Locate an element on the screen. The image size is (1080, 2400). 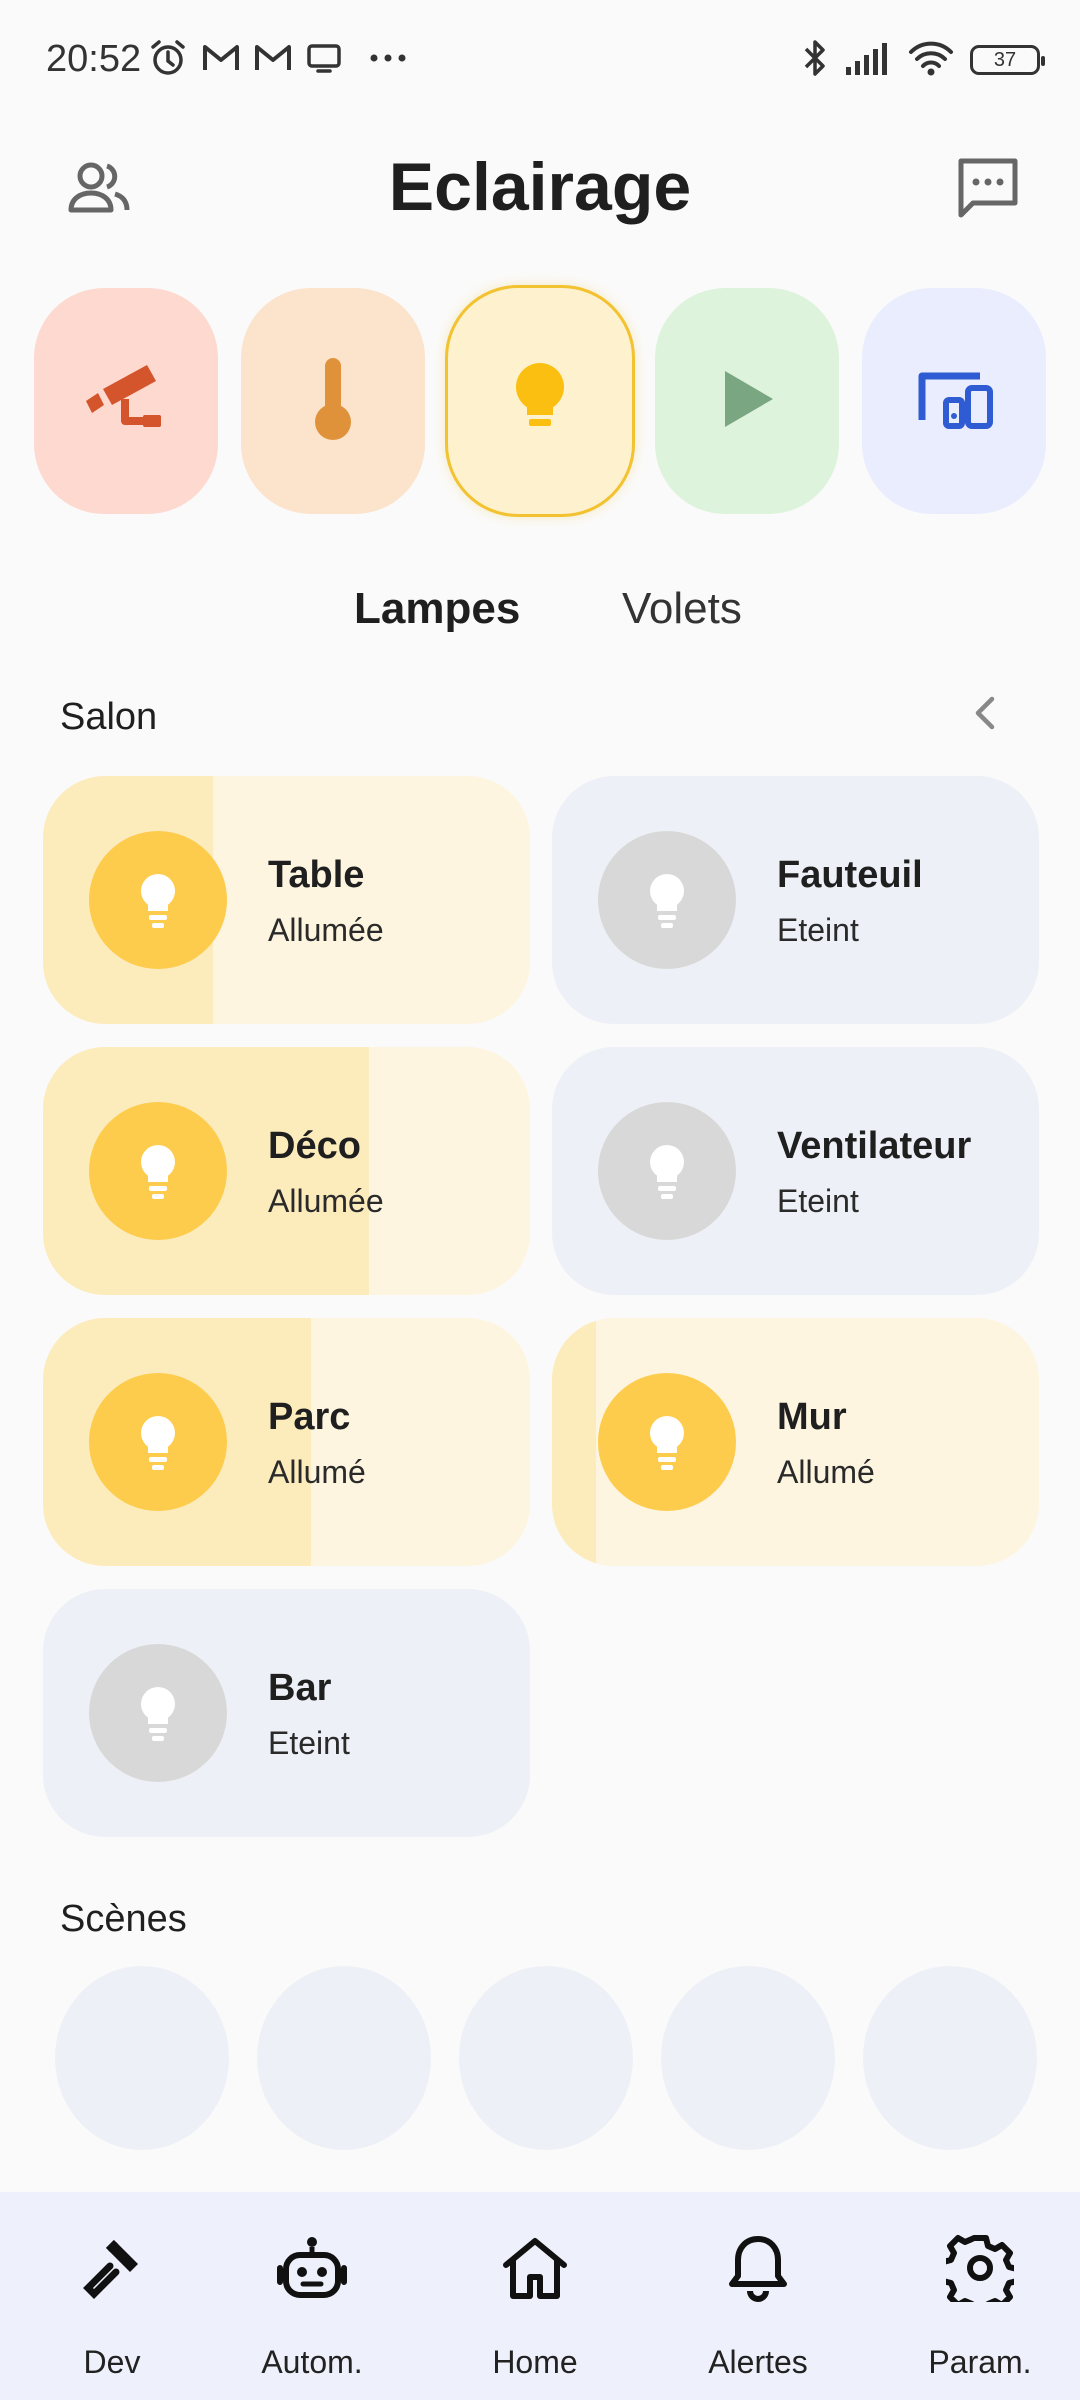
light-tile-table: Table Allumée is located at coordinates (286, 900).